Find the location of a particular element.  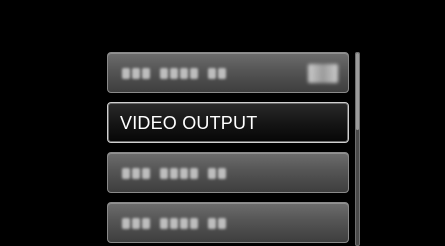

menu-scrollbar is located at coordinates (357, 149).